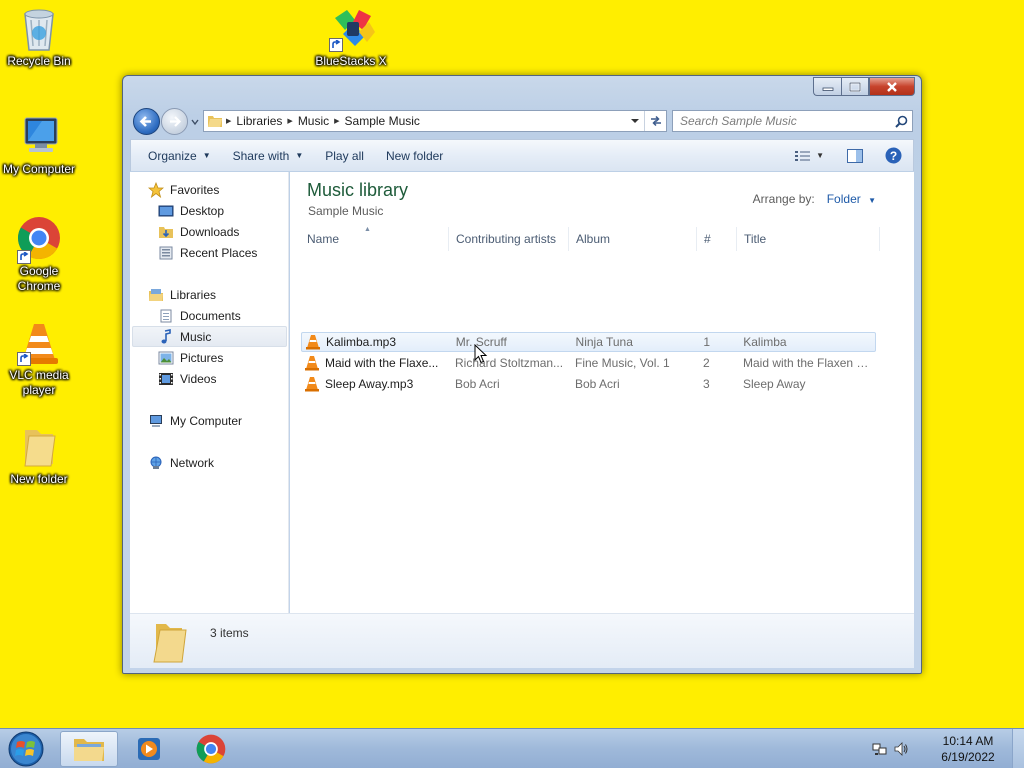 The height and width of the screenshot is (768, 1024). I want to click on clock: 10:14 AM 6/19/2022, so click(968, 749).